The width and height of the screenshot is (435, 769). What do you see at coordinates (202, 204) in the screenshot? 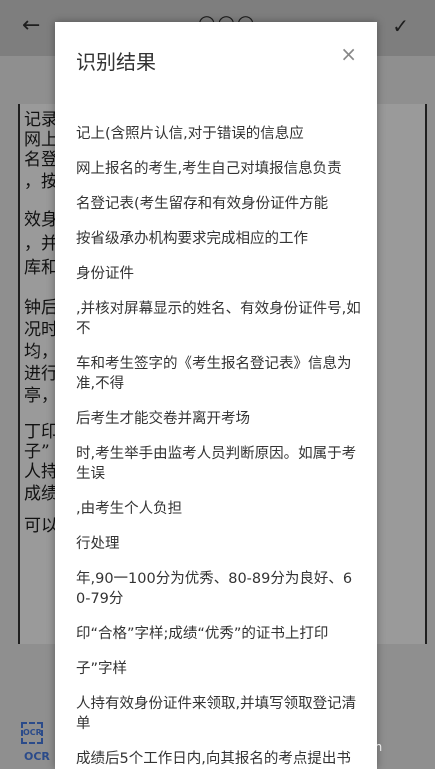
I see `recognized-line: 名登记表(考生留存和有效身份证件方能` at bounding box center [202, 204].